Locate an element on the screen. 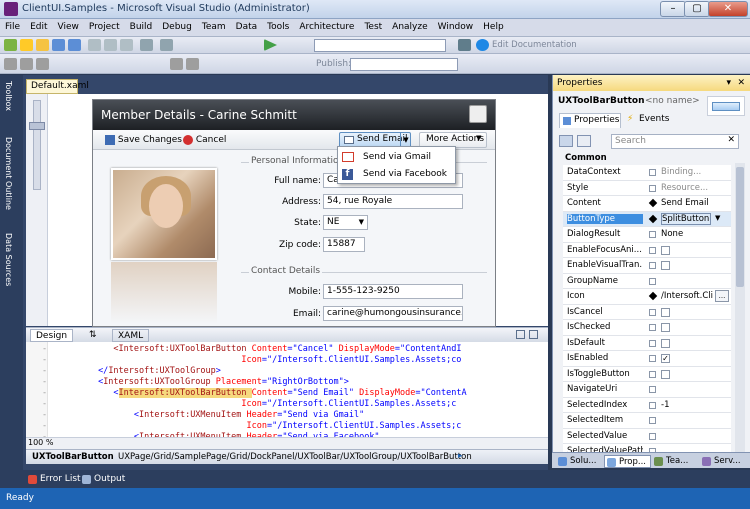 The height and width of the screenshot is (509, 750). menu-project: Project is located at coordinates (104, 27).